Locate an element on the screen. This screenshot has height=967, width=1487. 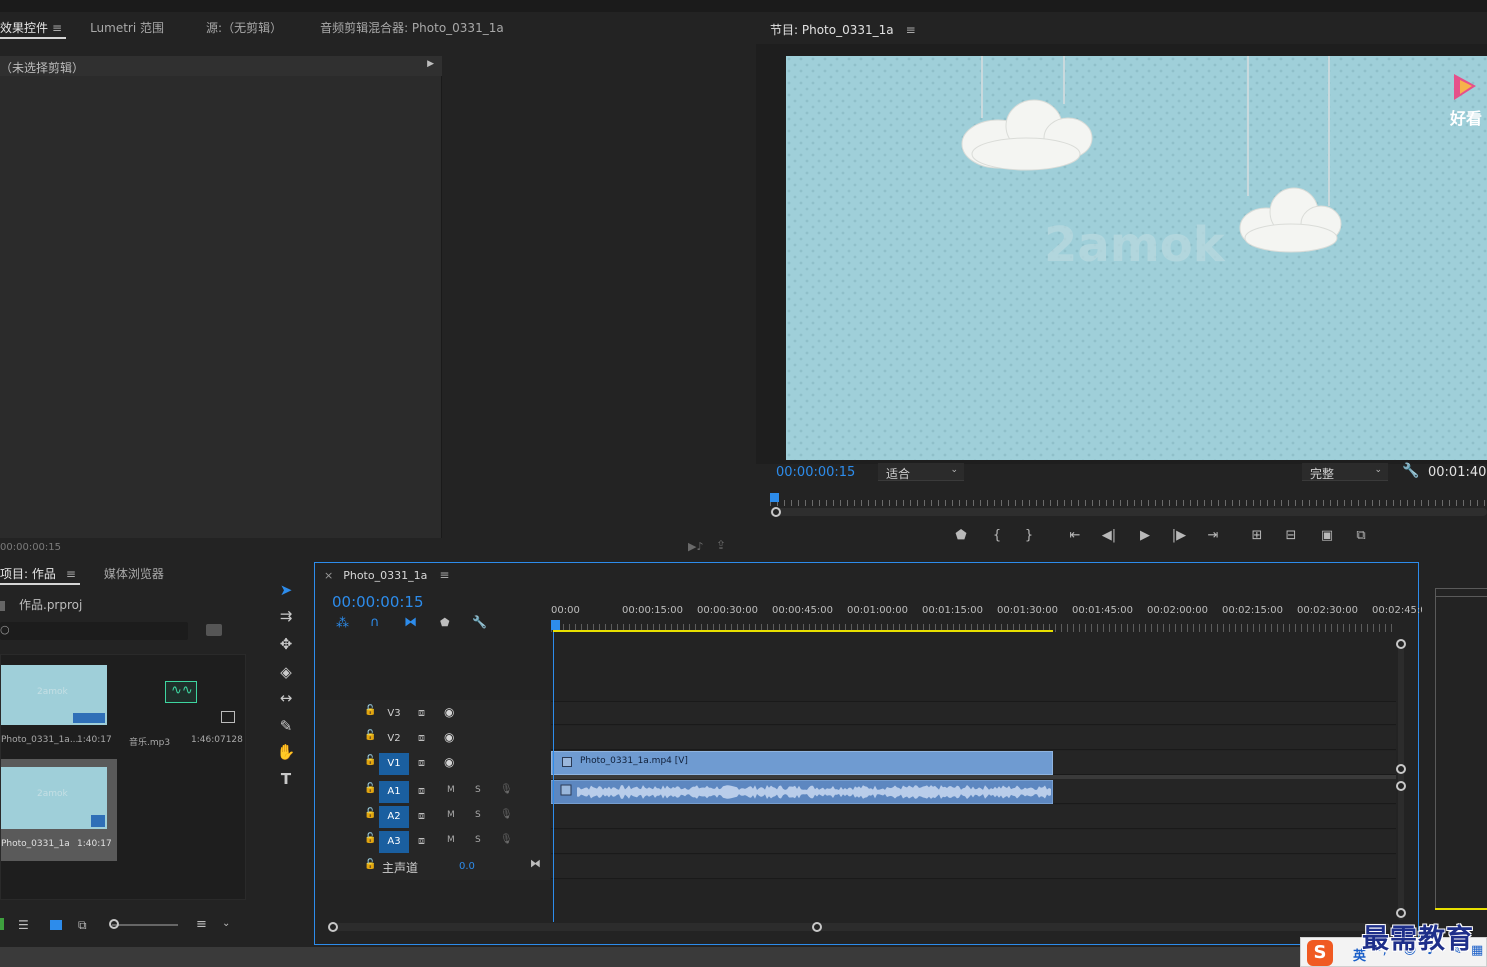
close-icon: × is located at coordinates (328, 575).